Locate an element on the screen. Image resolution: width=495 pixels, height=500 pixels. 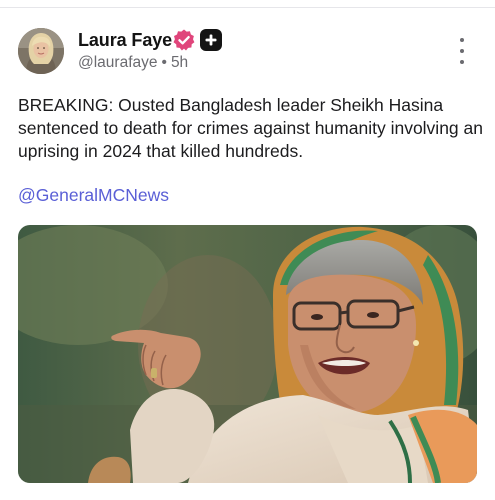
more-options-button is located at coordinates (462, 51).